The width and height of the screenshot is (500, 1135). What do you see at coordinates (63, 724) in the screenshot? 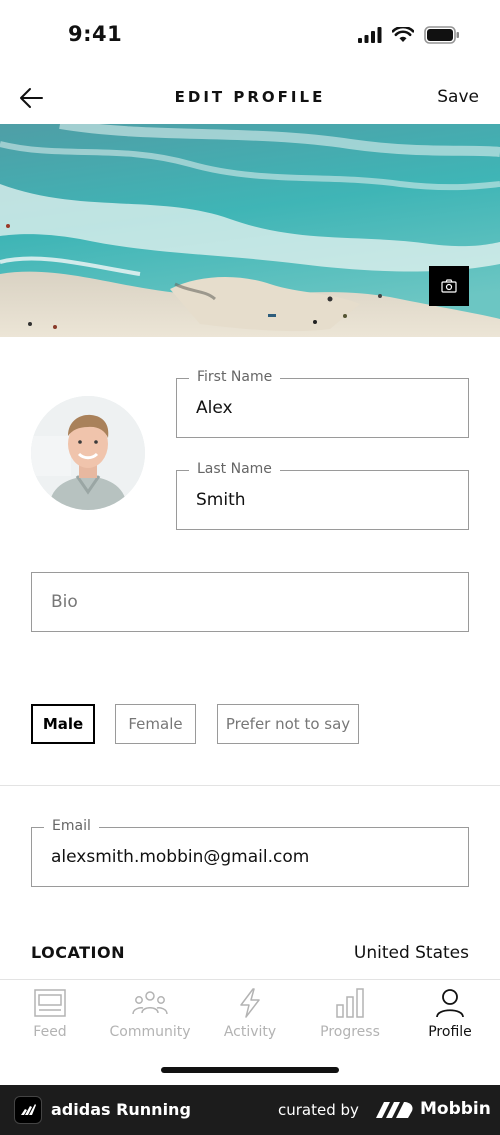
I see `gender-option-male: Male` at bounding box center [63, 724].